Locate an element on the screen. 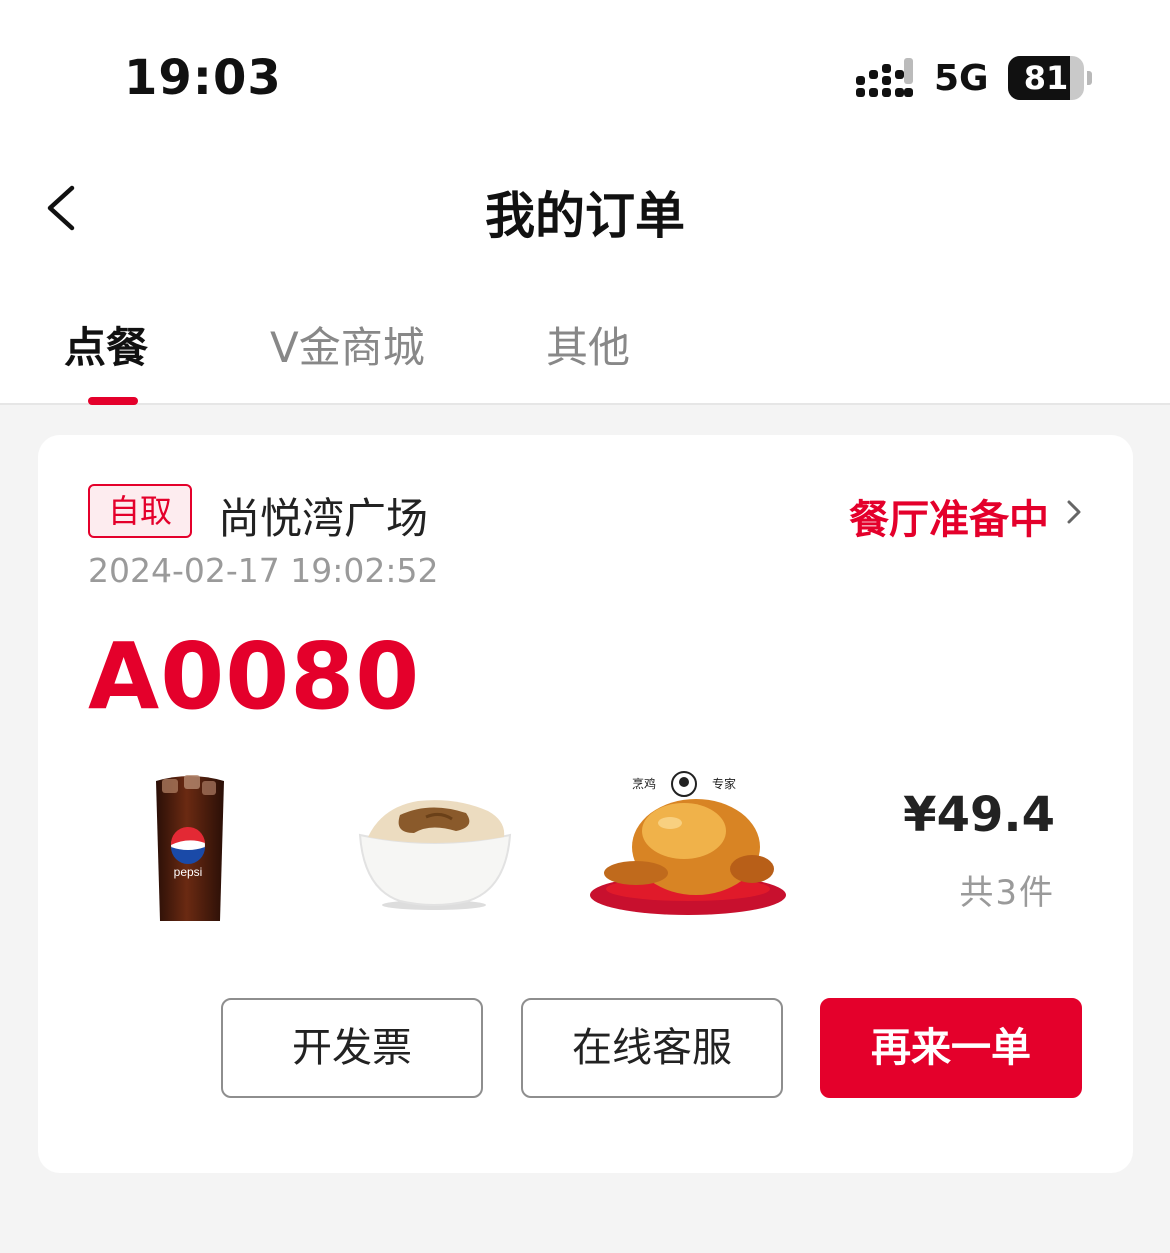  invoice-button: 开发票 is located at coordinates (352, 1048).